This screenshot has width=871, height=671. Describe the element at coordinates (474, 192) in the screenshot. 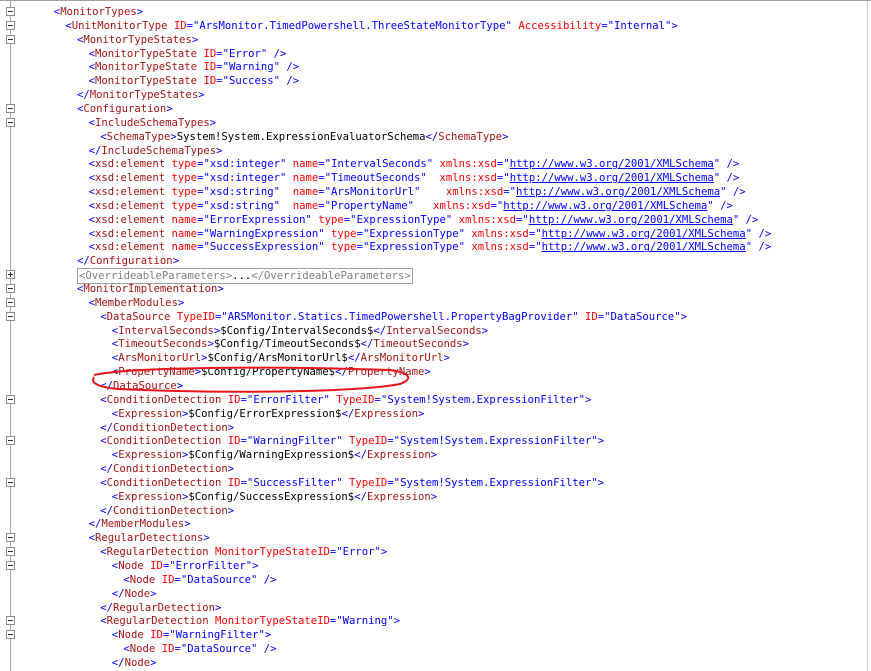

I see `code-token: xmlns:xsd` at that location.